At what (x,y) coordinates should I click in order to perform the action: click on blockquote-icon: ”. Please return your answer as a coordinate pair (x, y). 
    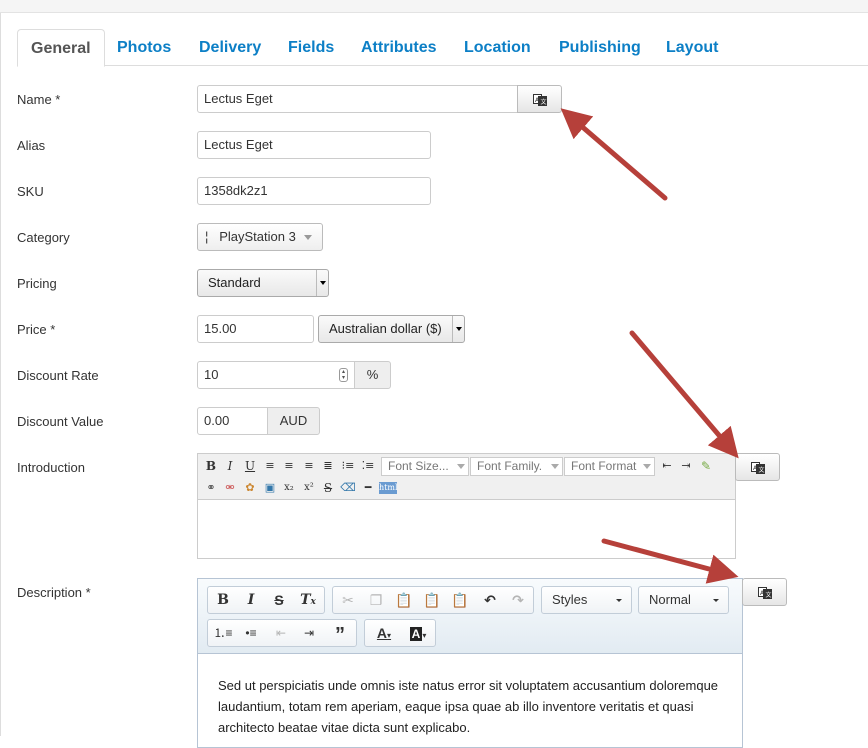
    Looking at the image, I should click on (340, 633).